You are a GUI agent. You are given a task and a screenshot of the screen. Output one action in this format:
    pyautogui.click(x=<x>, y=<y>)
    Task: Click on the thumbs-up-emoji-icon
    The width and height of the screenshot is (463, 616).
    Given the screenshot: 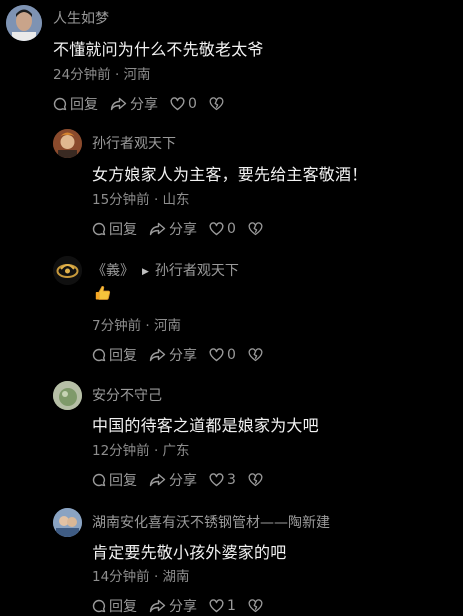 What is the action you would take?
    pyautogui.click(x=103, y=295)
    